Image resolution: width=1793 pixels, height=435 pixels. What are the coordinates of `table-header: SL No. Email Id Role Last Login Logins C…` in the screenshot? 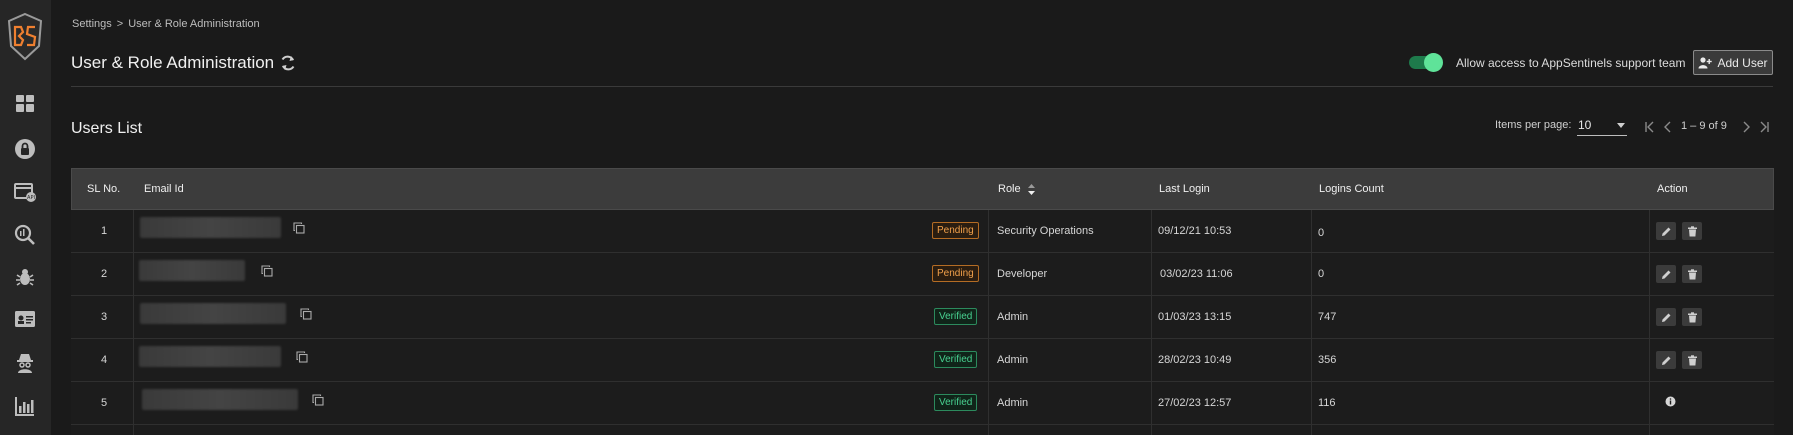 It's located at (922, 189).